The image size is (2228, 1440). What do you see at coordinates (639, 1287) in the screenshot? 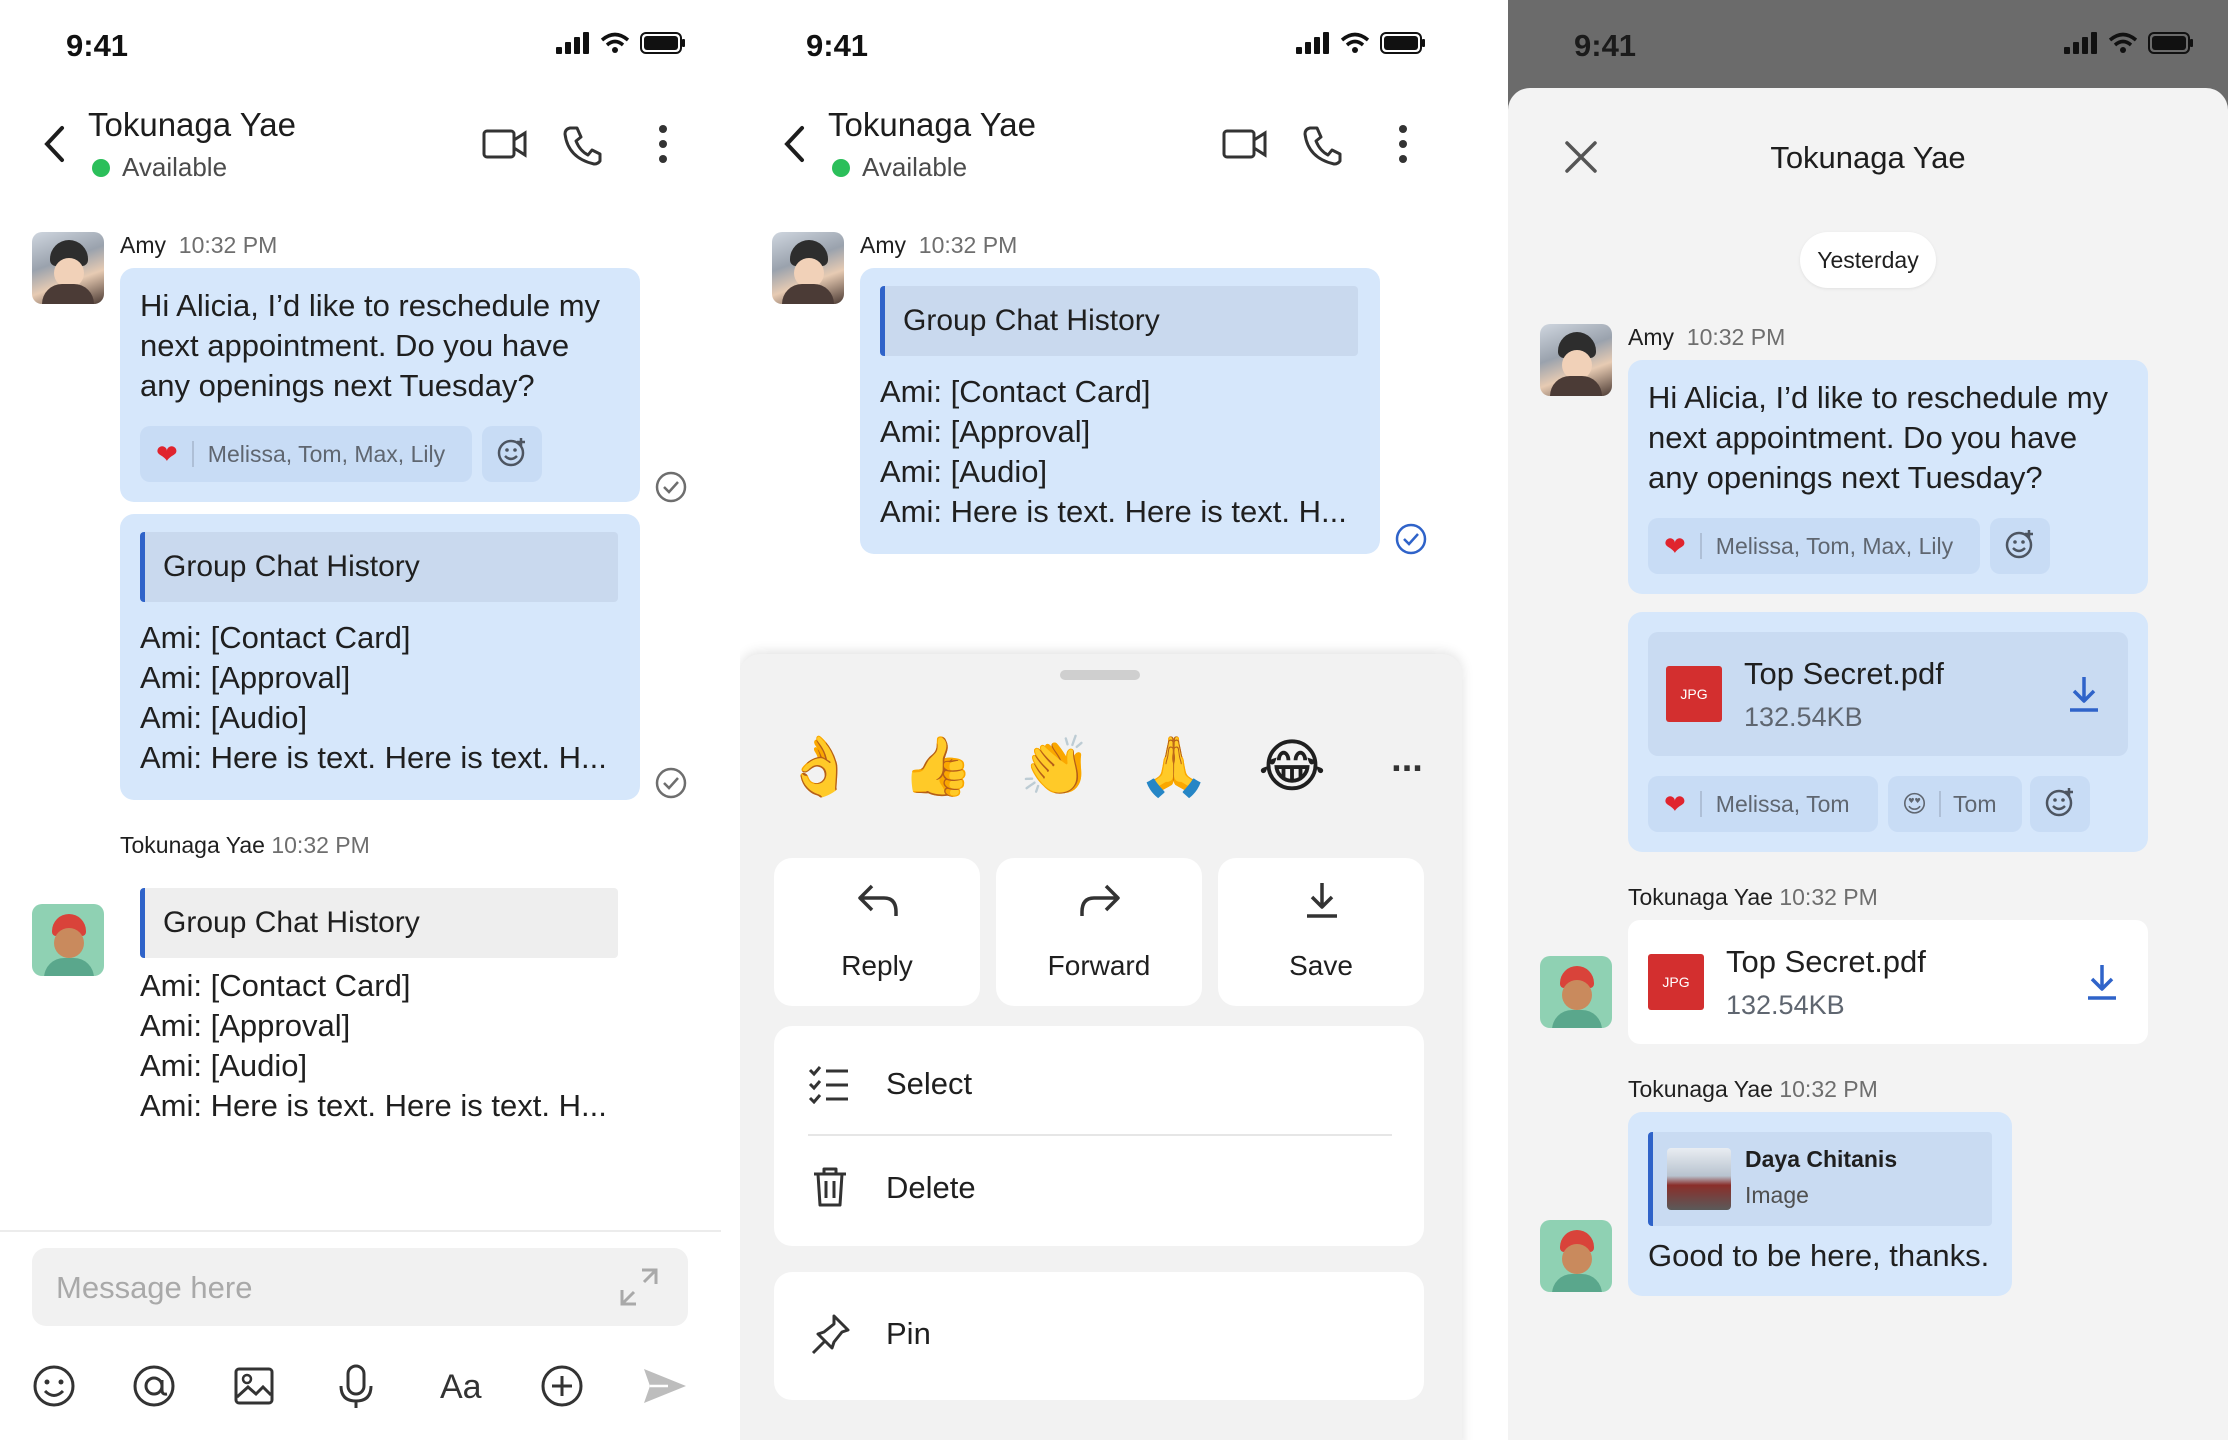
I see `expand-icon` at bounding box center [639, 1287].